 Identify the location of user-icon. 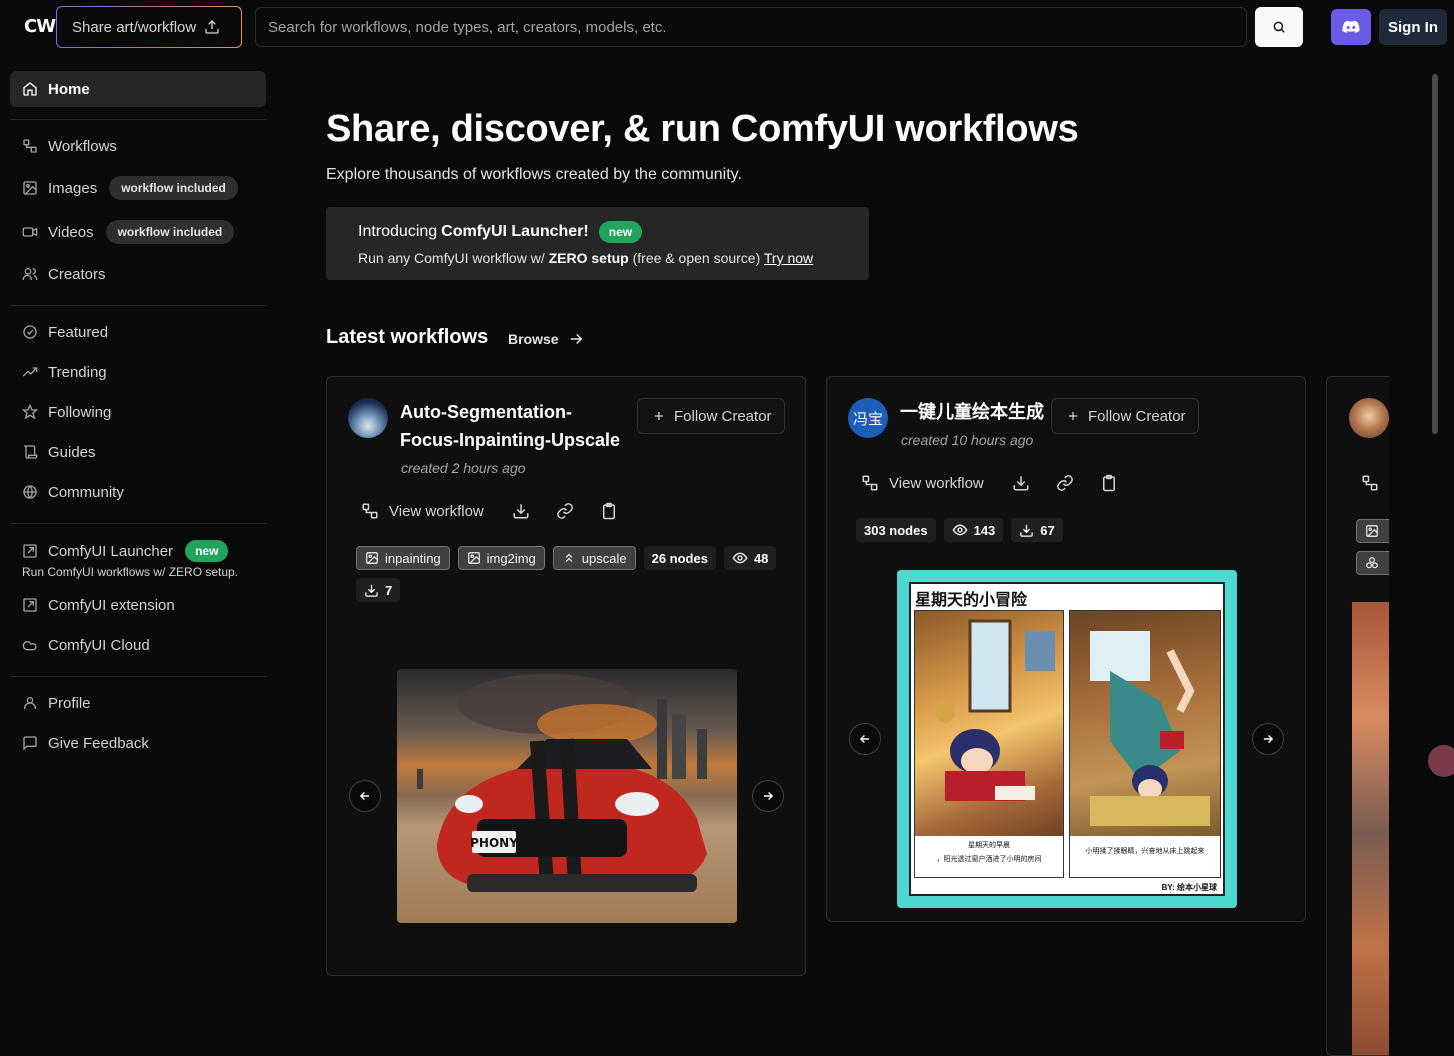
(30, 703).